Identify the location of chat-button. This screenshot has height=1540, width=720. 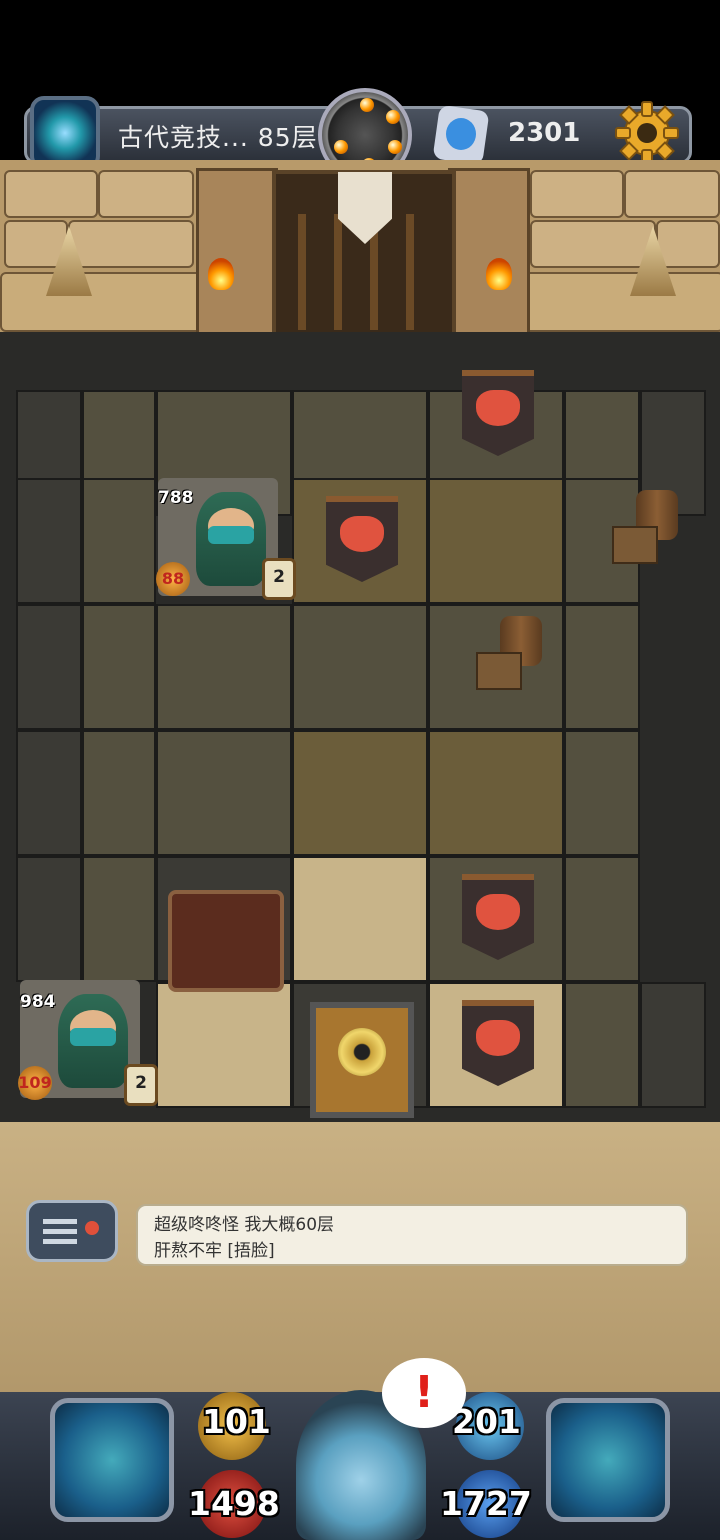
(72, 1231).